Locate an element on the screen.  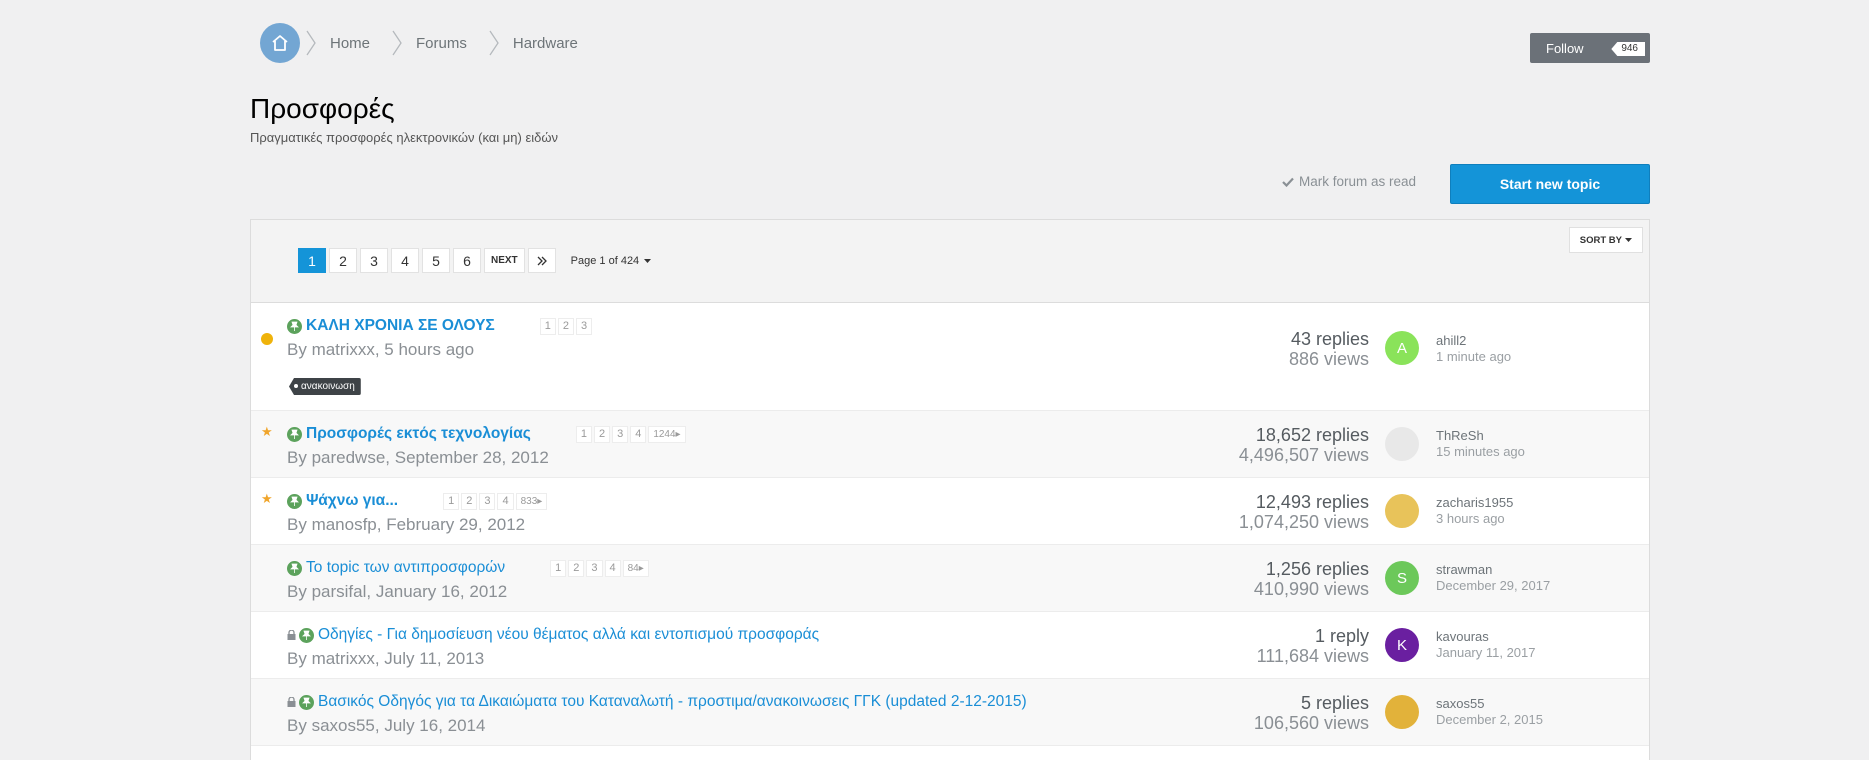
breadcrumb-forums: Forums is located at coordinates (441, 43).